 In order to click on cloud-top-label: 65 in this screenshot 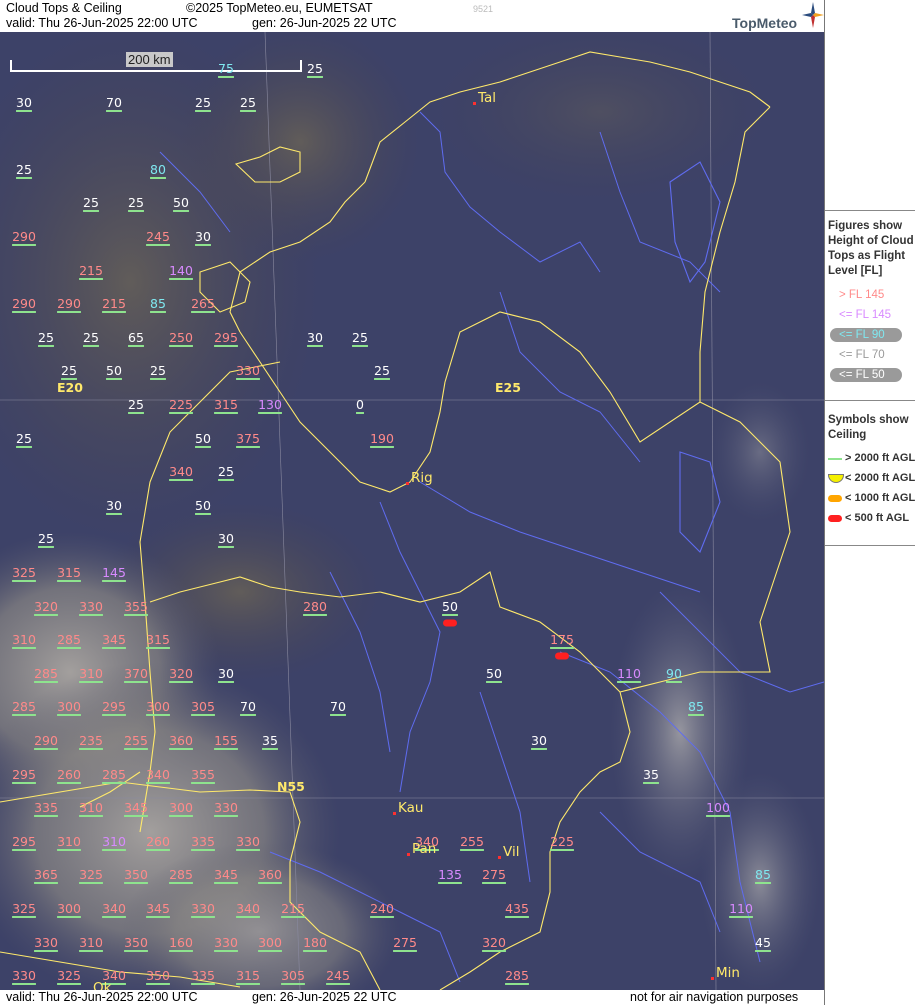, I will do `click(136, 337)`.